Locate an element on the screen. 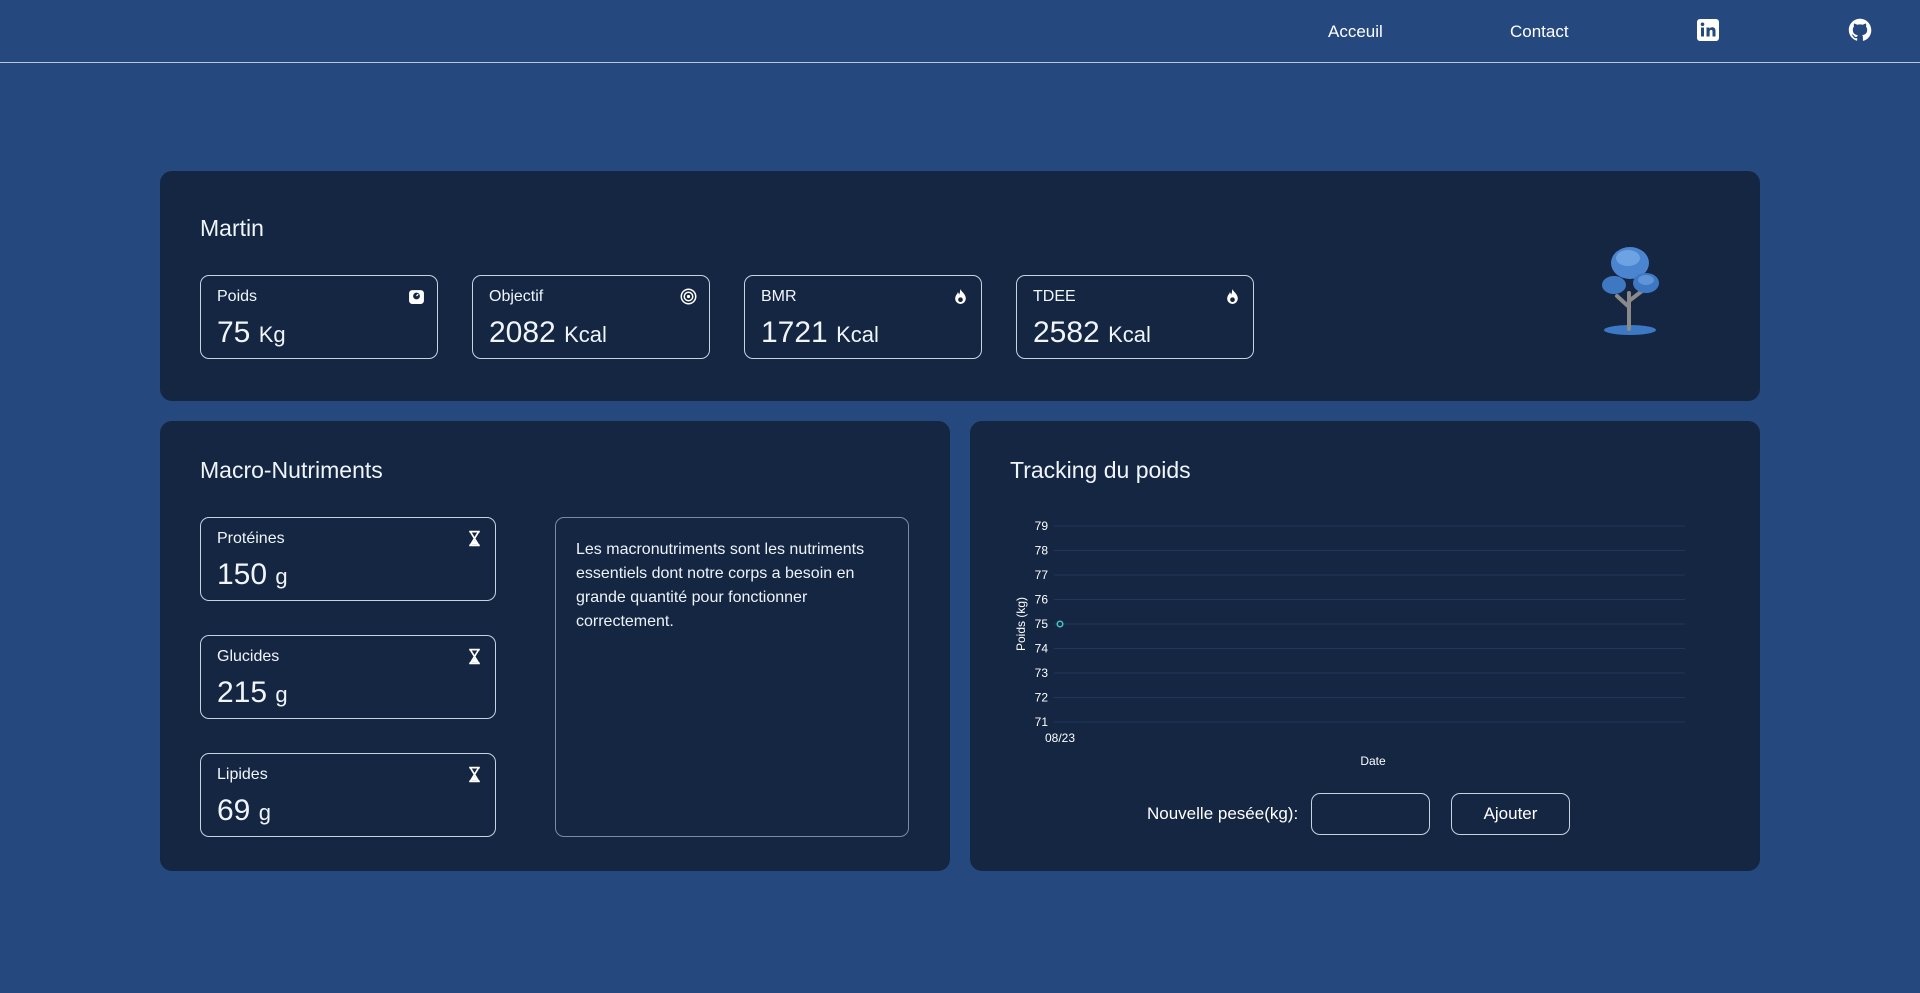 The height and width of the screenshot is (993, 1920). macro-label: Lipides is located at coordinates (242, 774).